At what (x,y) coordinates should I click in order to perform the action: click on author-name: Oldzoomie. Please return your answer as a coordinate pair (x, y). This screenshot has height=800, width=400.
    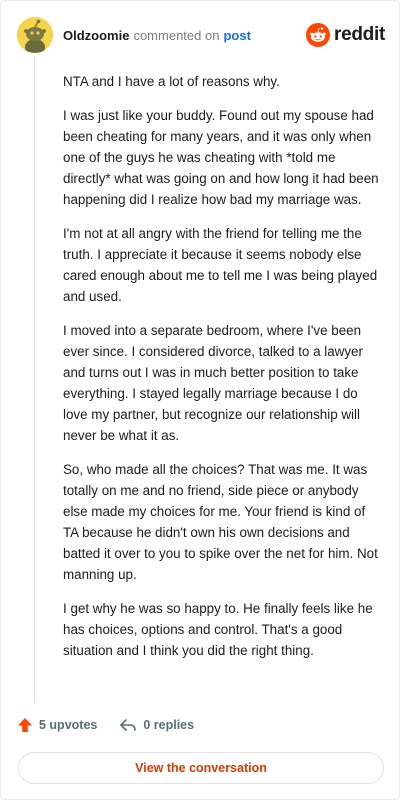
    Looking at the image, I should click on (96, 35).